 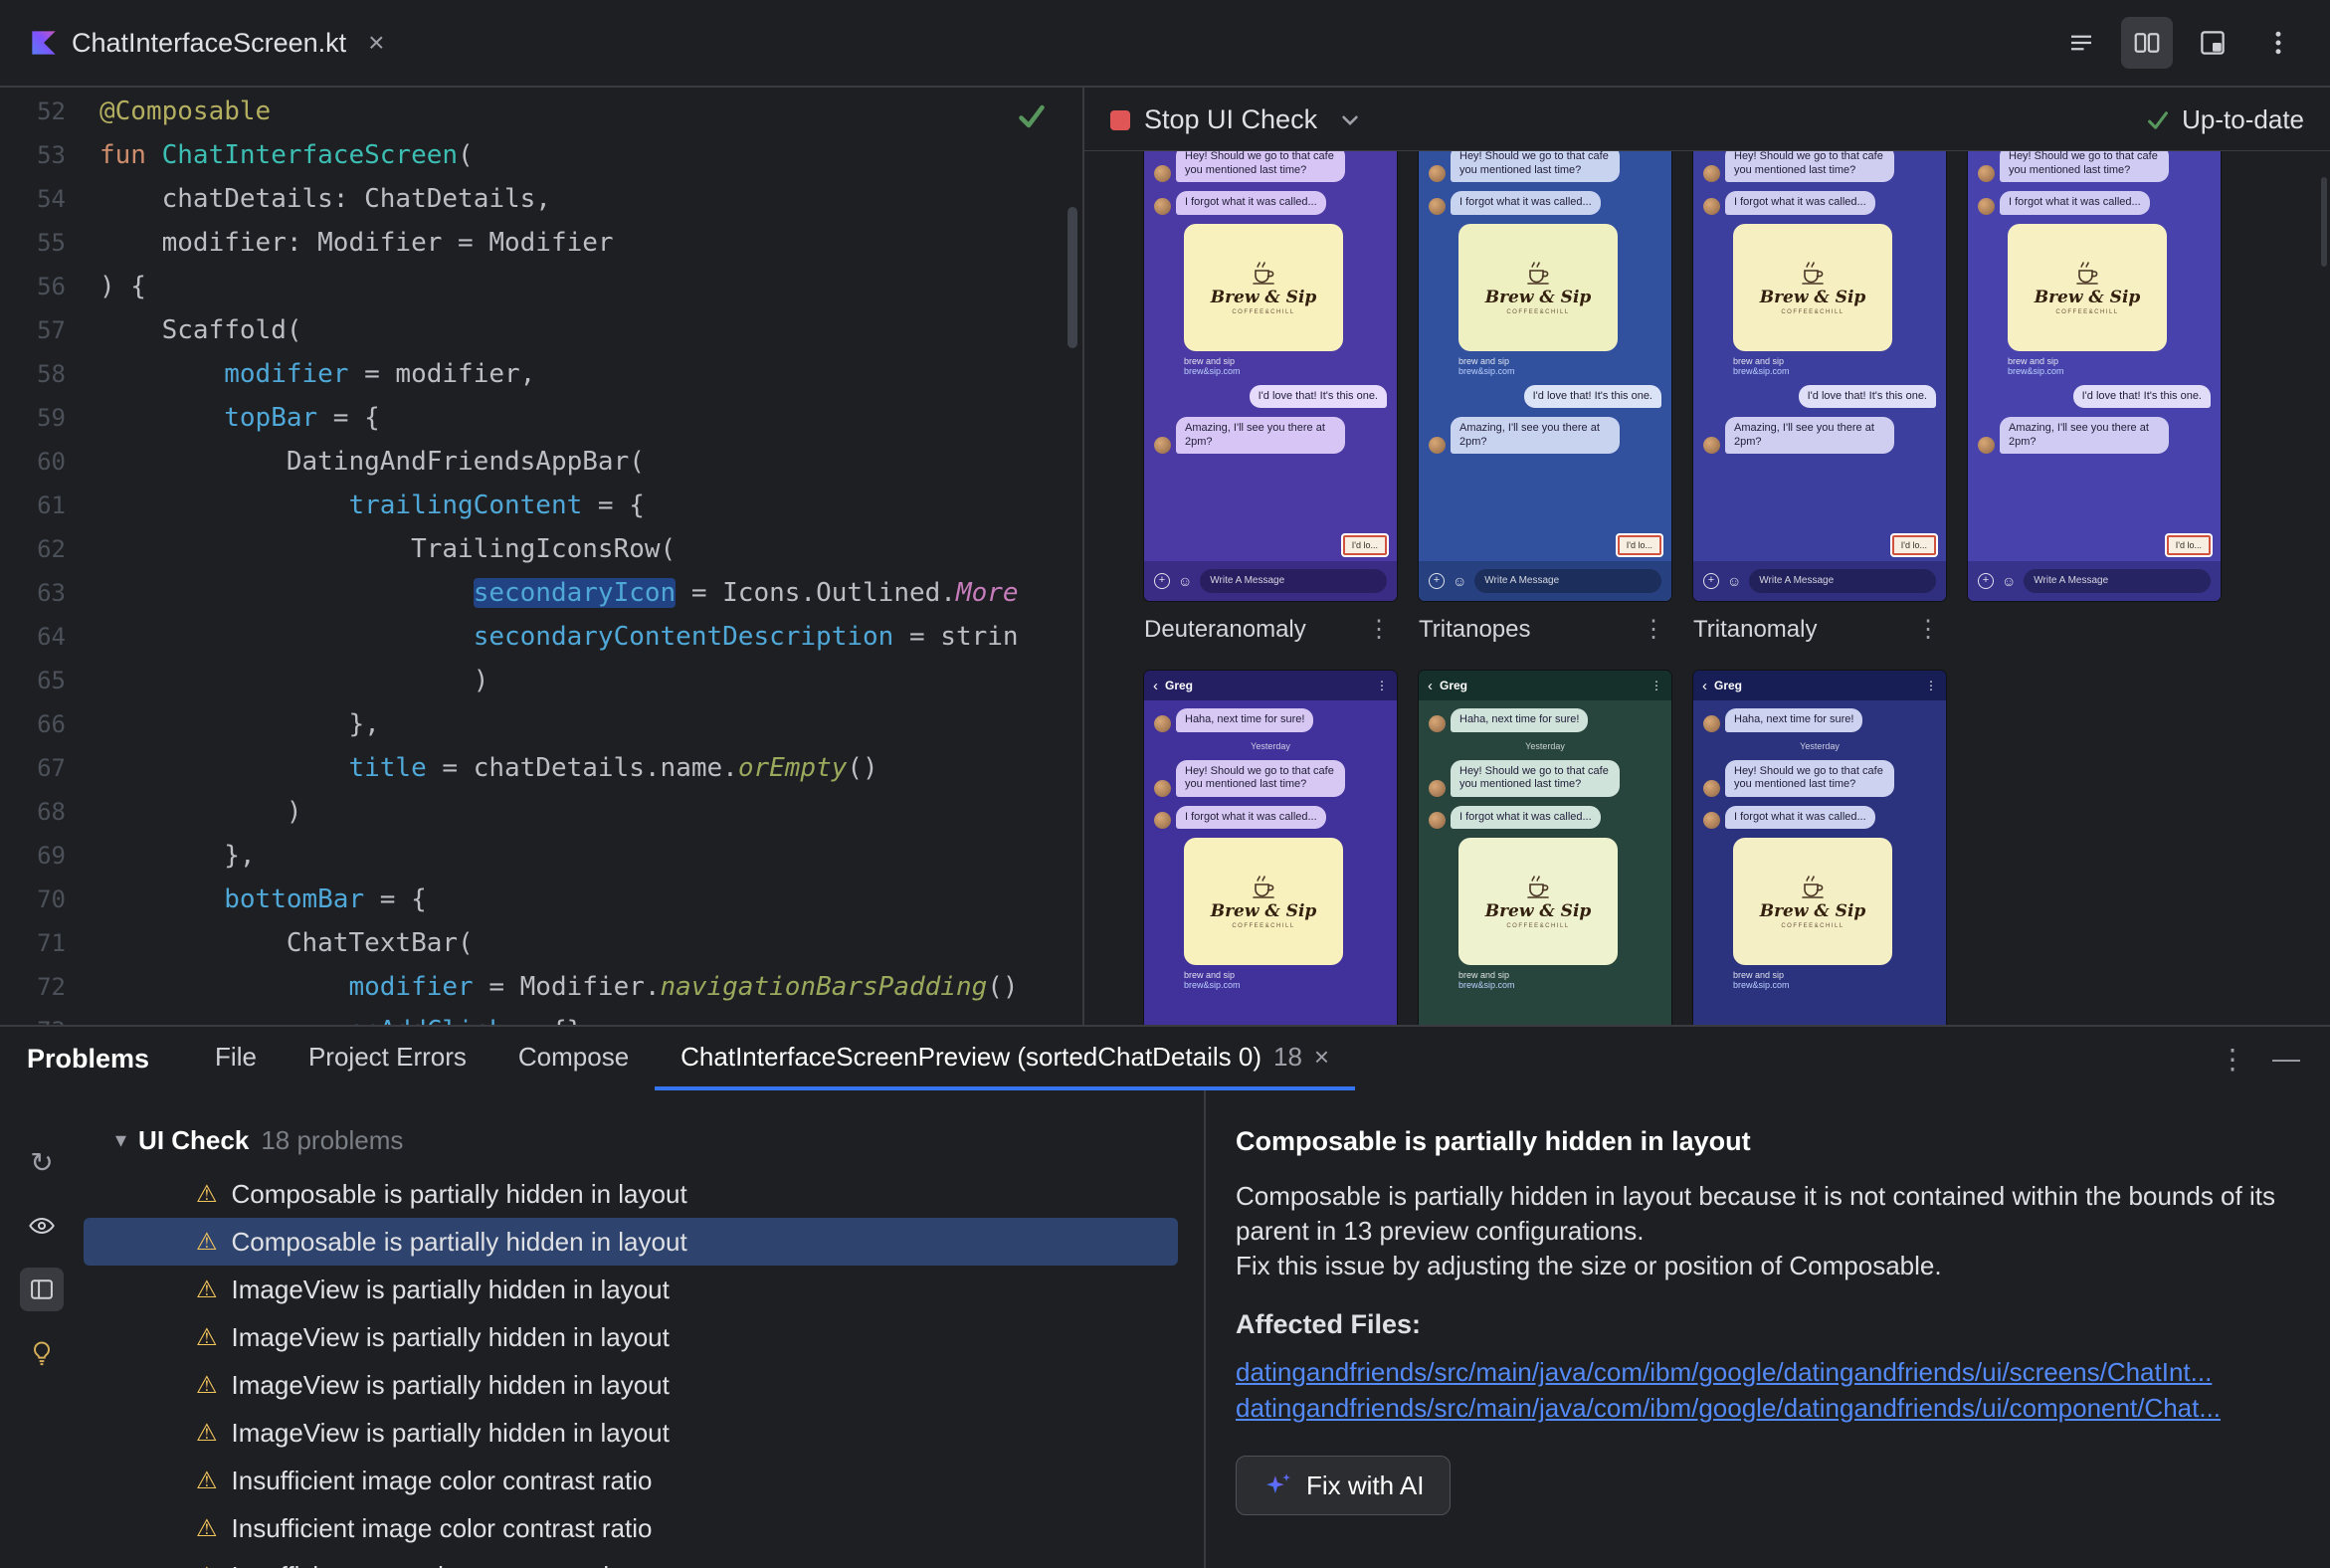 What do you see at coordinates (541, 680) in the screenshot?
I see `code-line: 65 )` at bounding box center [541, 680].